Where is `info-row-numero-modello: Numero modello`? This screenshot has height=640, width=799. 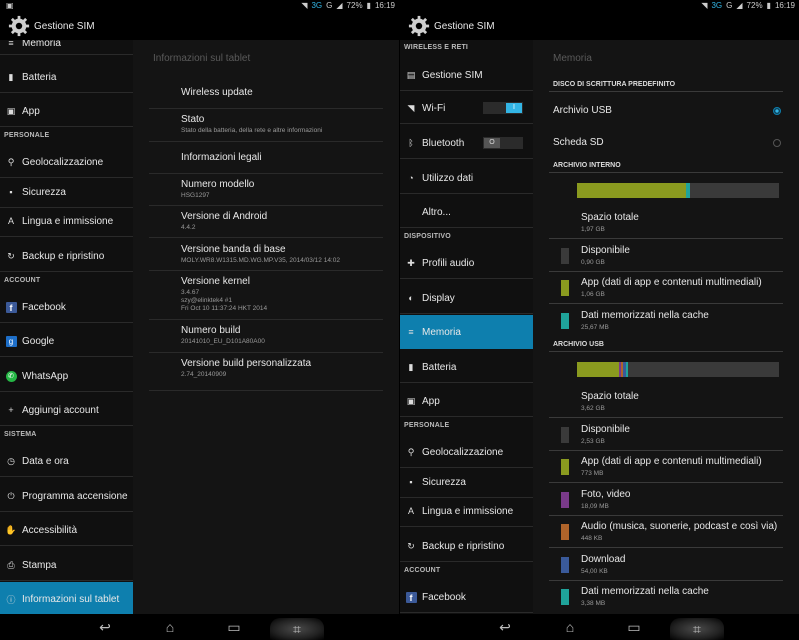 info-row-numero-modello: Numero modello is located at coordinates (217, 184).